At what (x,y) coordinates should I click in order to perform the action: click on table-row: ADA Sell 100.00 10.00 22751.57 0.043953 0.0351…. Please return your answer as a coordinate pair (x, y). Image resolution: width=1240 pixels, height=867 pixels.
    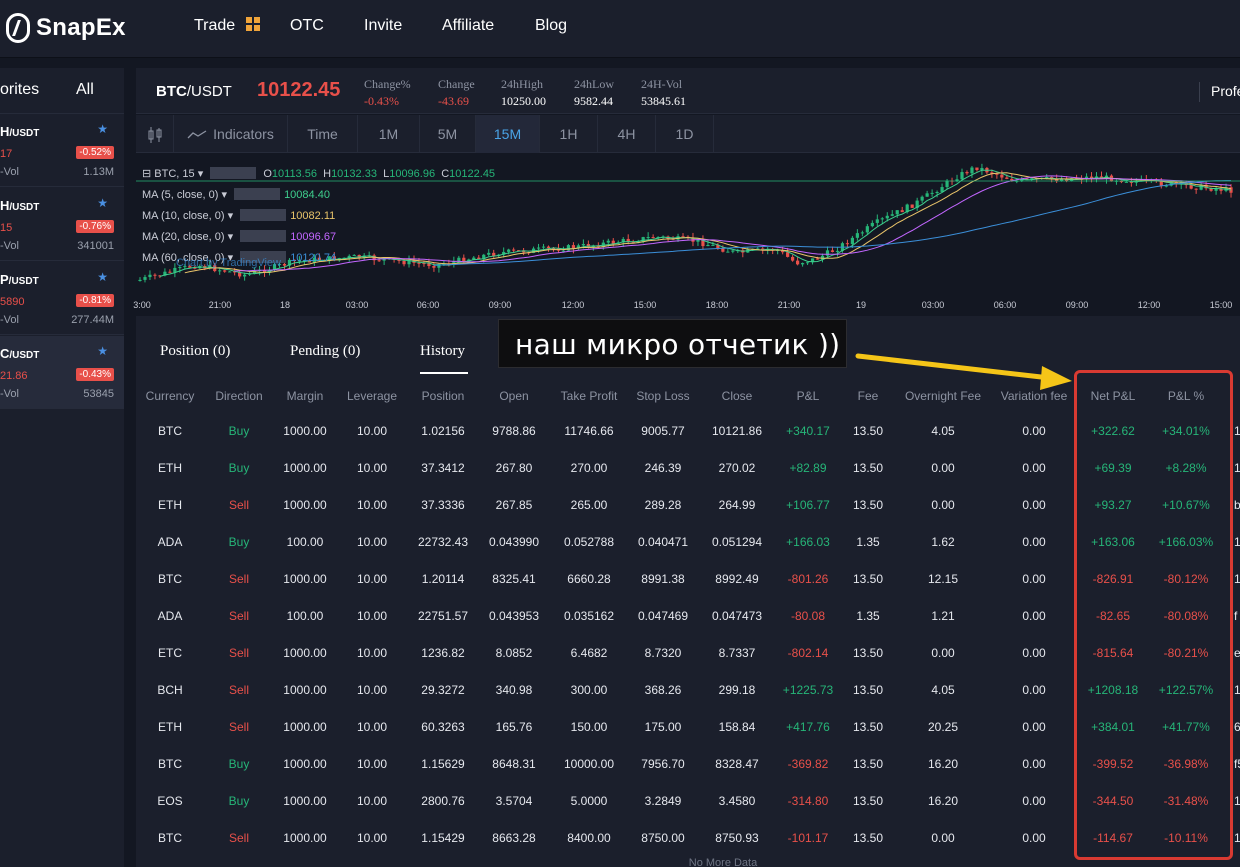
    Looking at the image, I should click on (620, 616).